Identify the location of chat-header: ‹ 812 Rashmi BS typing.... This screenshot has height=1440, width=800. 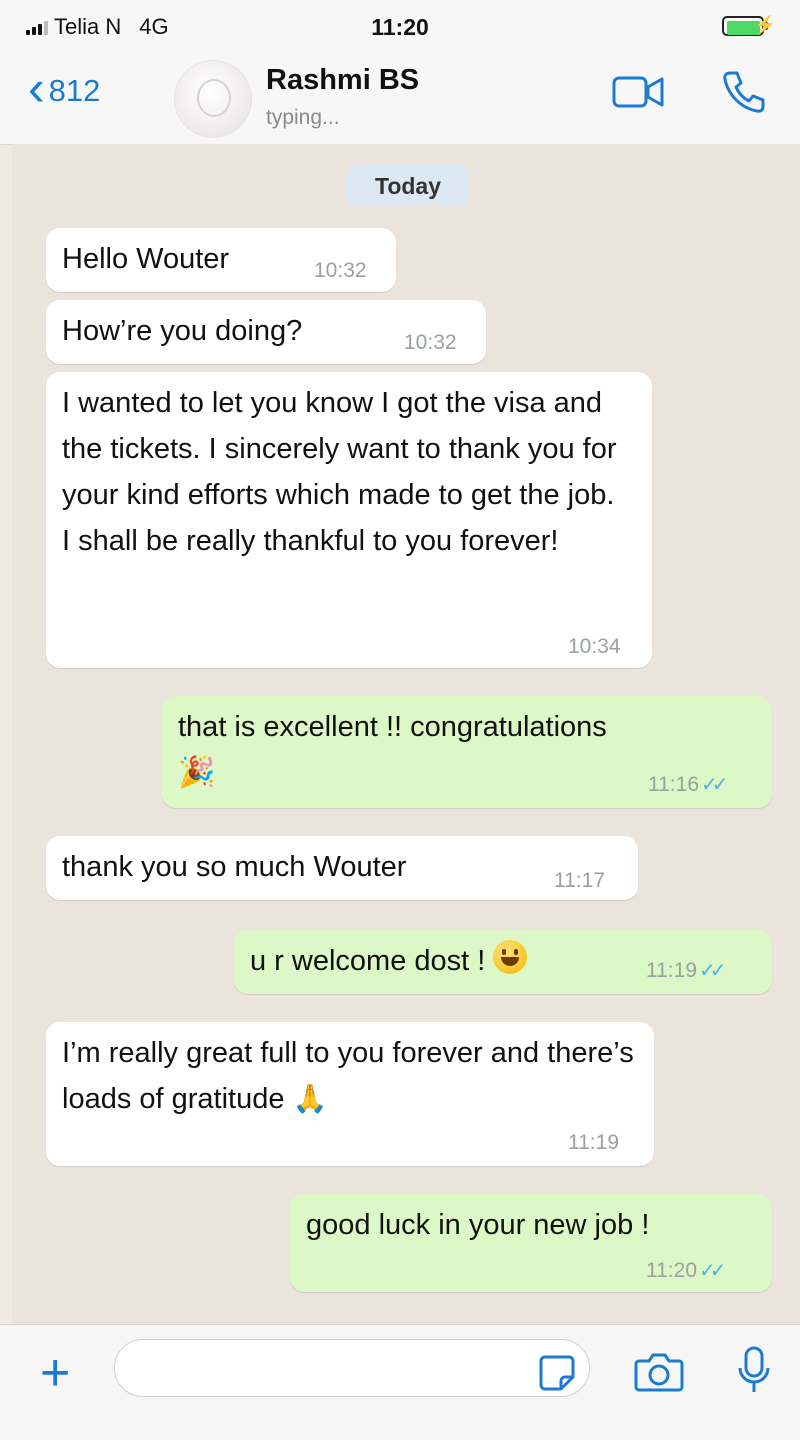
(400, 98).